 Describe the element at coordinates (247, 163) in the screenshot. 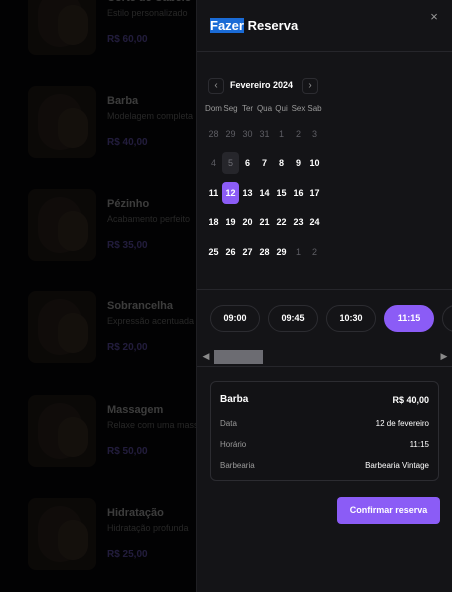

I see `calendar-day: 6` at that location.